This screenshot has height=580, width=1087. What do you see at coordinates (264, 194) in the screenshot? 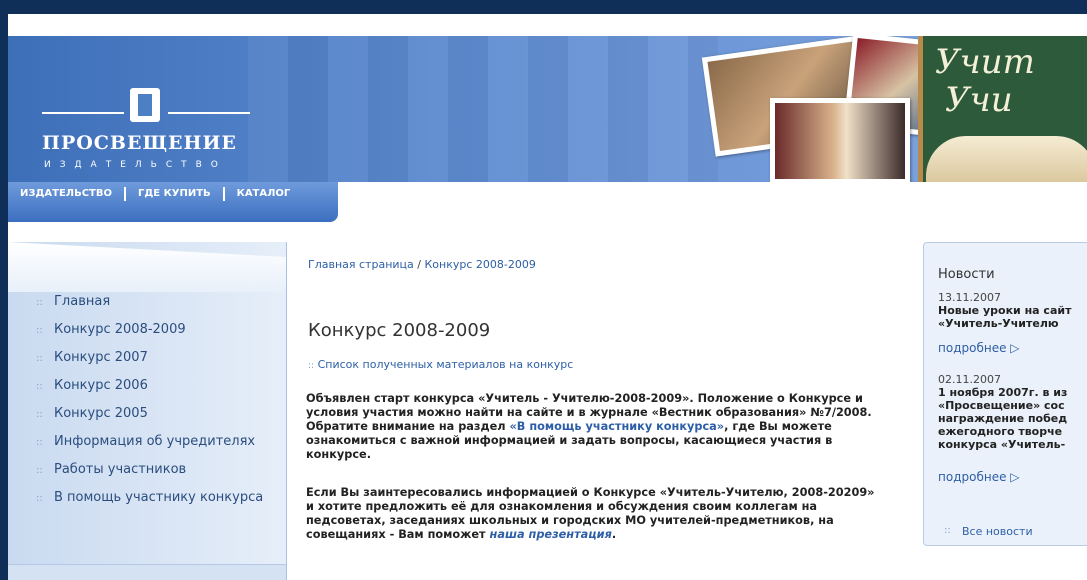
I see `nav-catalog: КАТАЛОГ` at bounding box center [264, 194].